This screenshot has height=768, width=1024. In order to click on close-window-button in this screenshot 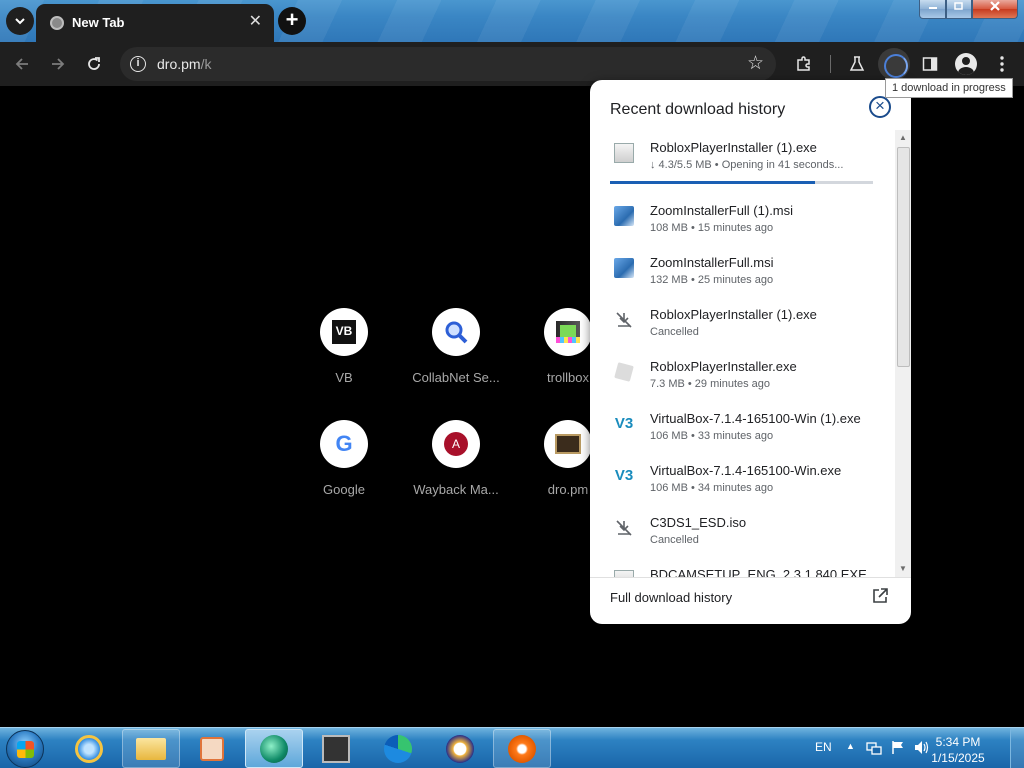, I will do `click(995, 9)`.